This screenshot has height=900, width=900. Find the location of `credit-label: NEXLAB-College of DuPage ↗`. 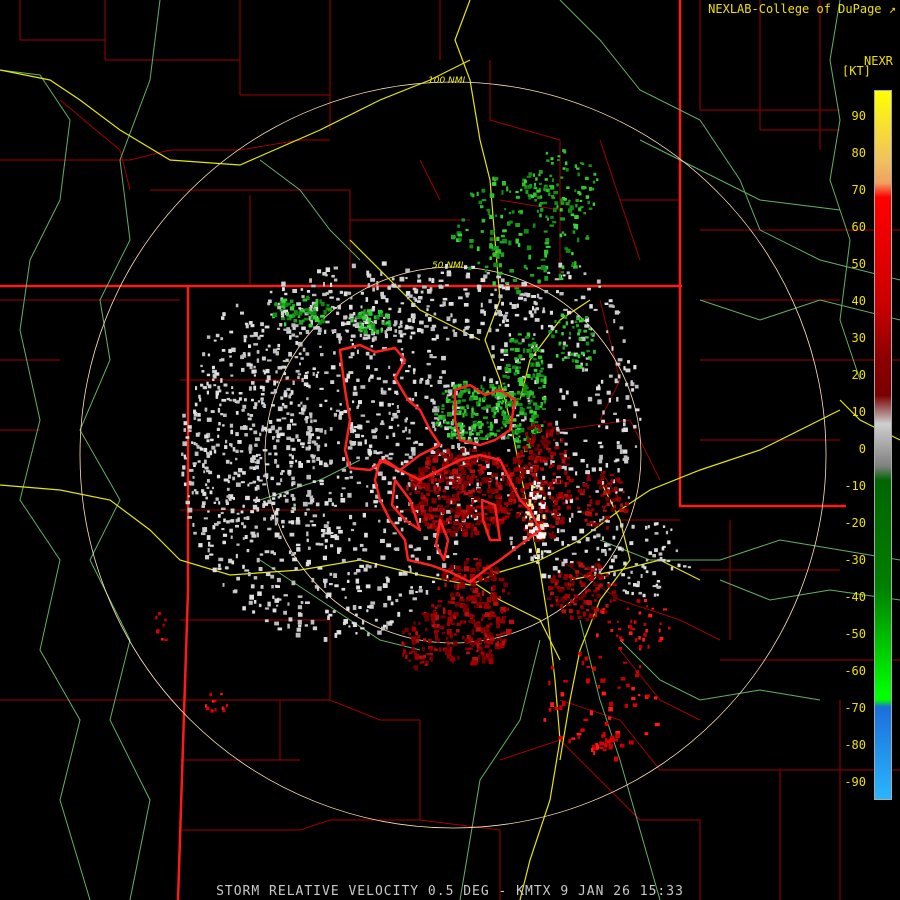

credit-label: NEXLAB-College of DuPage ↗ is located at coordinates (802, 9).